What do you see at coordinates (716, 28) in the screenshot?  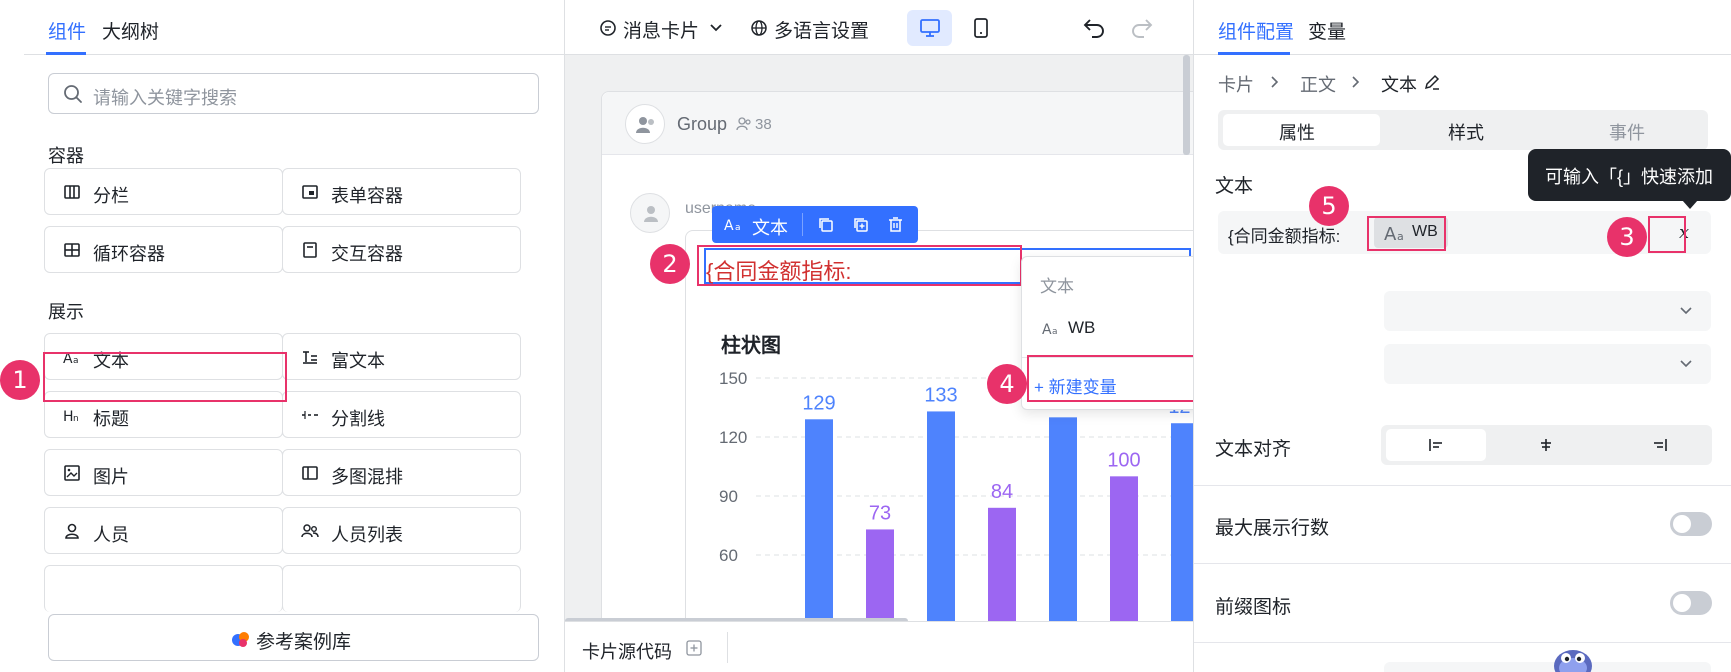 I see `chevron-down-icon` at bounding box center [716, 28].